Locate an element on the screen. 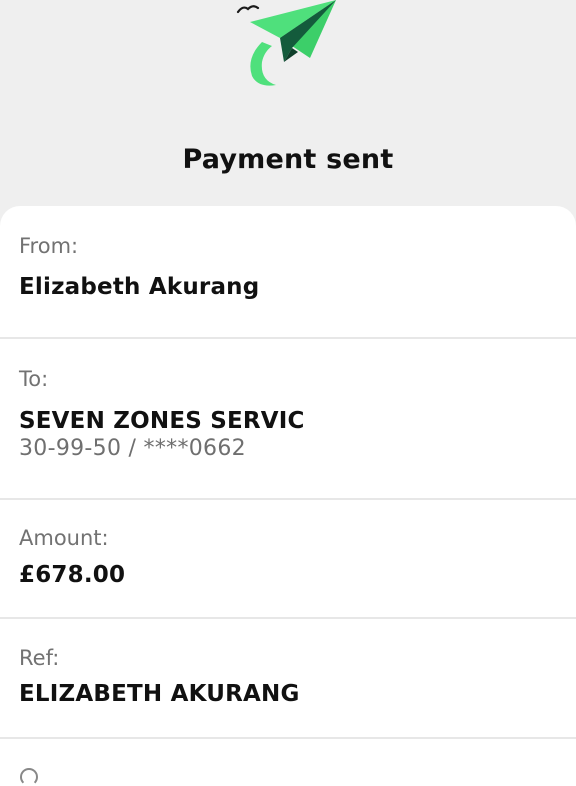  ref-label: Ref: is located at coordinates (39, 658).